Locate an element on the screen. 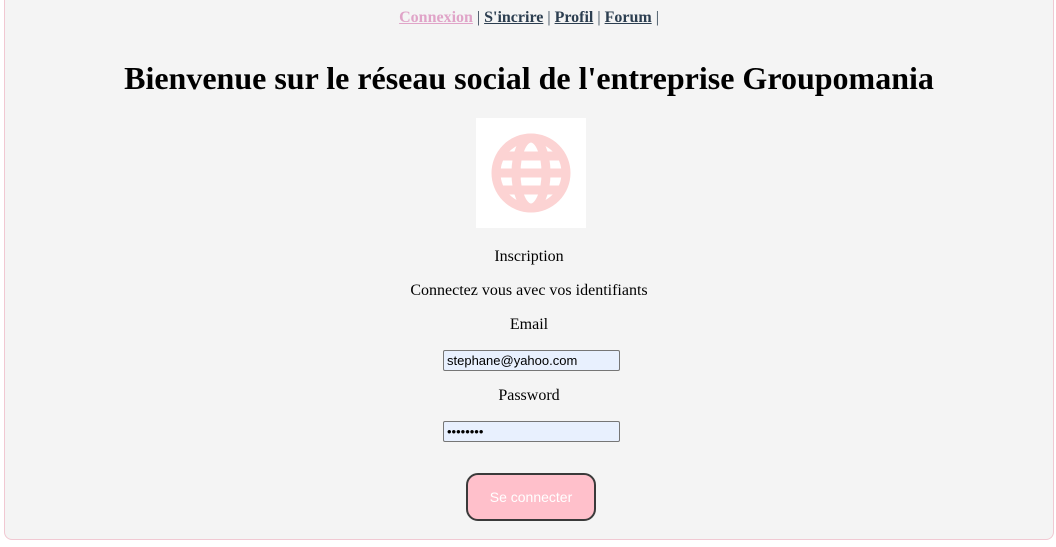 Image resolution: width=1056 pixels, height=547 pixels. company-logo is located at coordinates (531, 173).